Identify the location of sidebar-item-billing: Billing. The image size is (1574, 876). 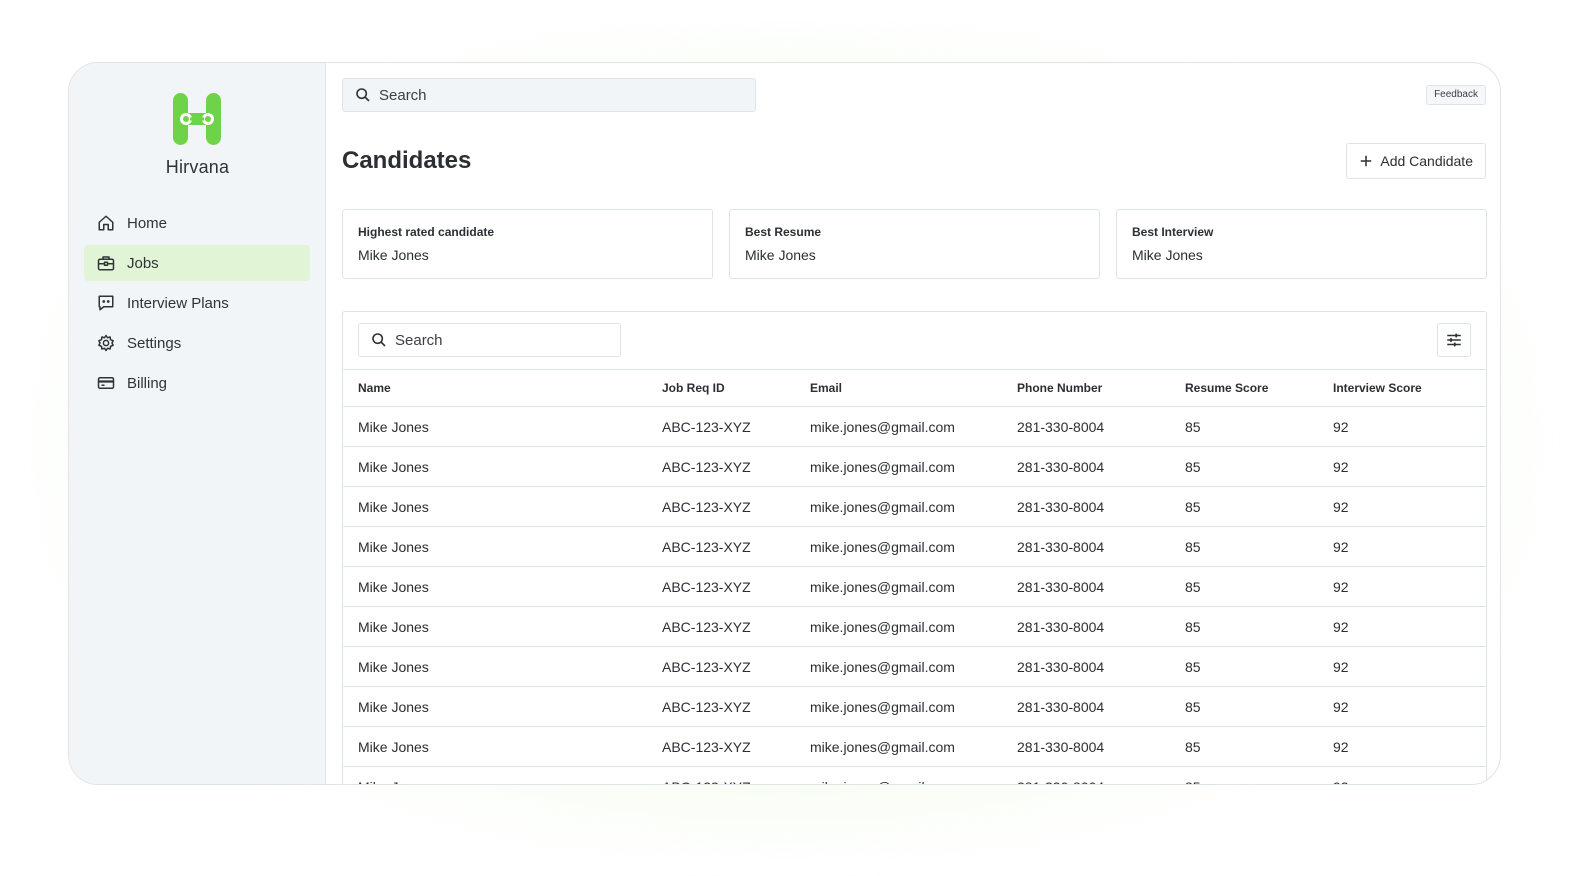
(197, 383).